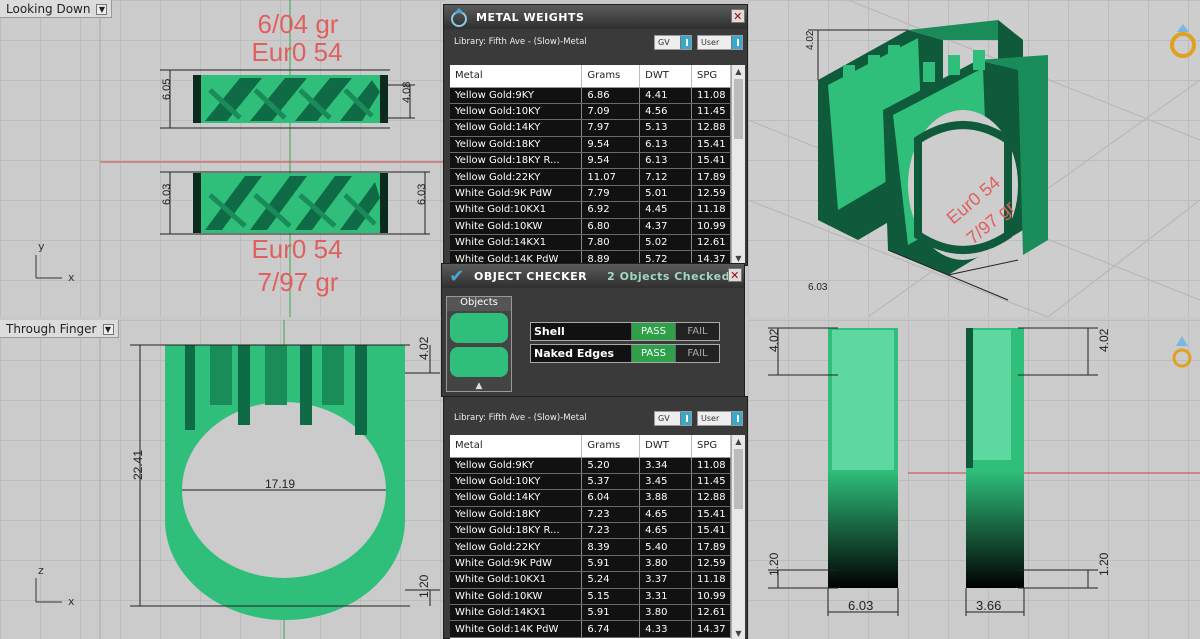 This screenshot has height=639, width=1200. What do you see at coordinates (818, 287) in the screenshot?
I see `persp-dim-d2: 6.03` at bounding box center [818, 287].